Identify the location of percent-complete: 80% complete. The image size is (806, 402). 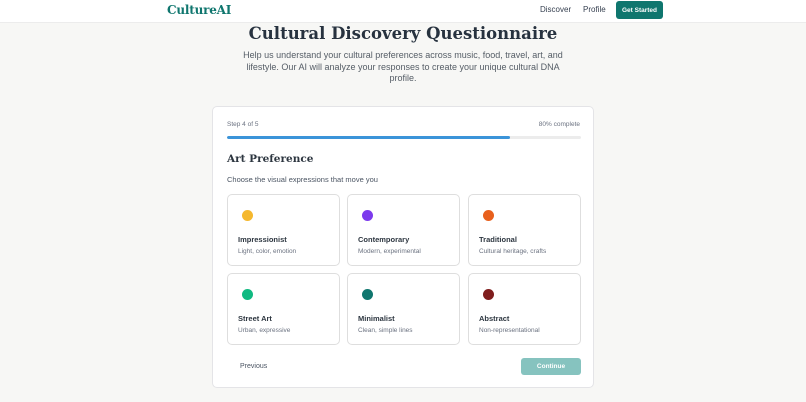
(559, 124).